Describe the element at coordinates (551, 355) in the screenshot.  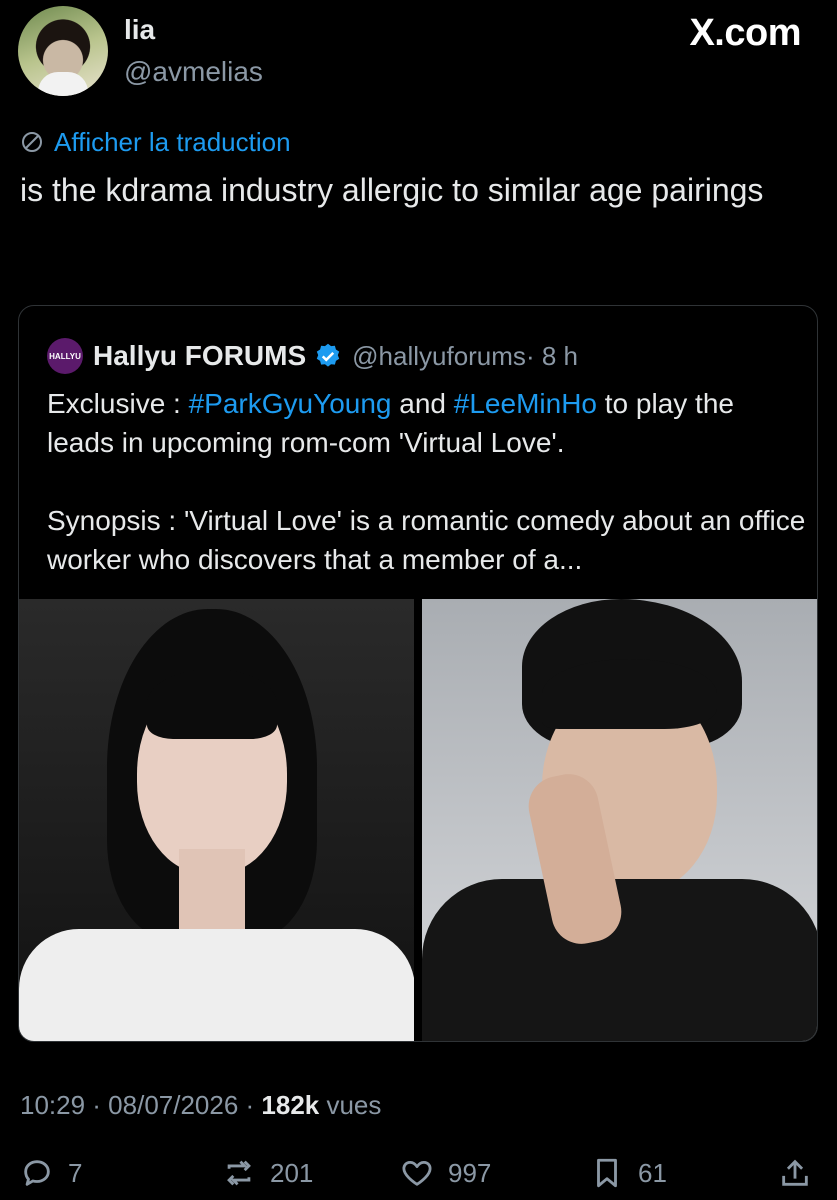
I see `quote-time: · 8 h` at that location.